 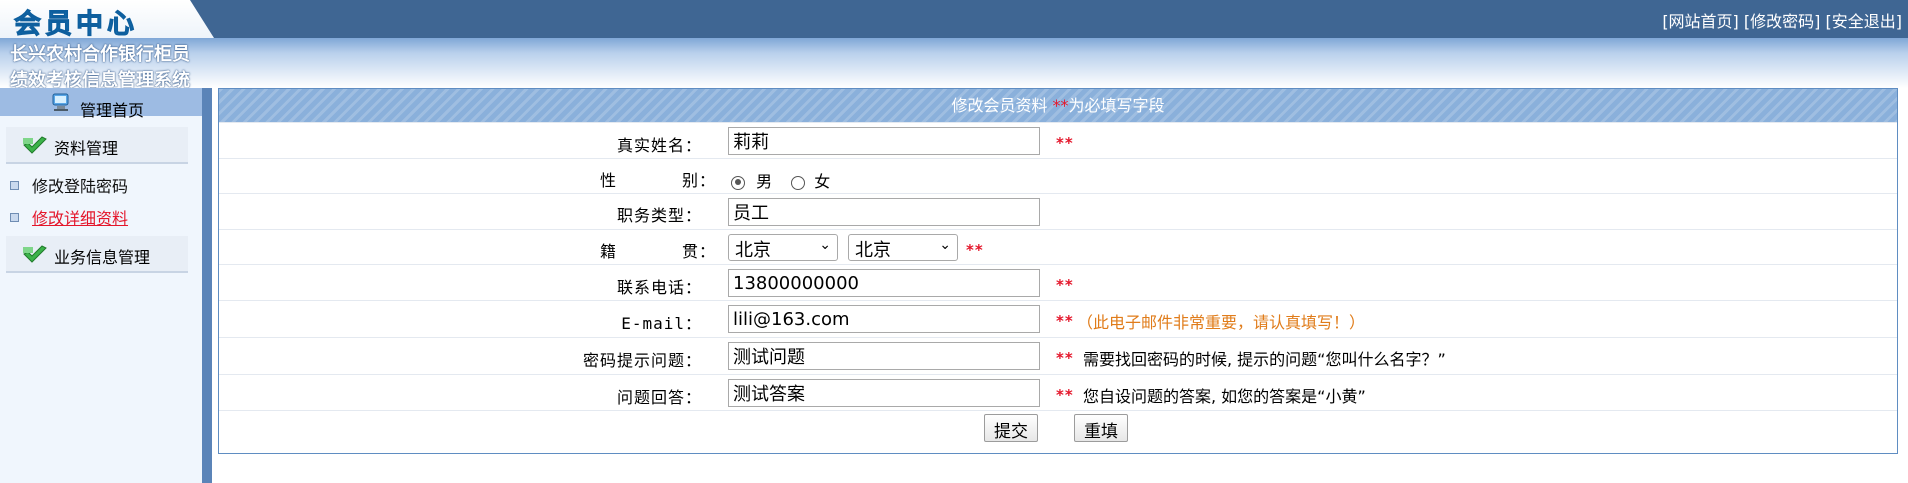 What do you see at coordinates (884, 141) in the screenshot?
I see `real-name-input` at bounding box center [884, 141].